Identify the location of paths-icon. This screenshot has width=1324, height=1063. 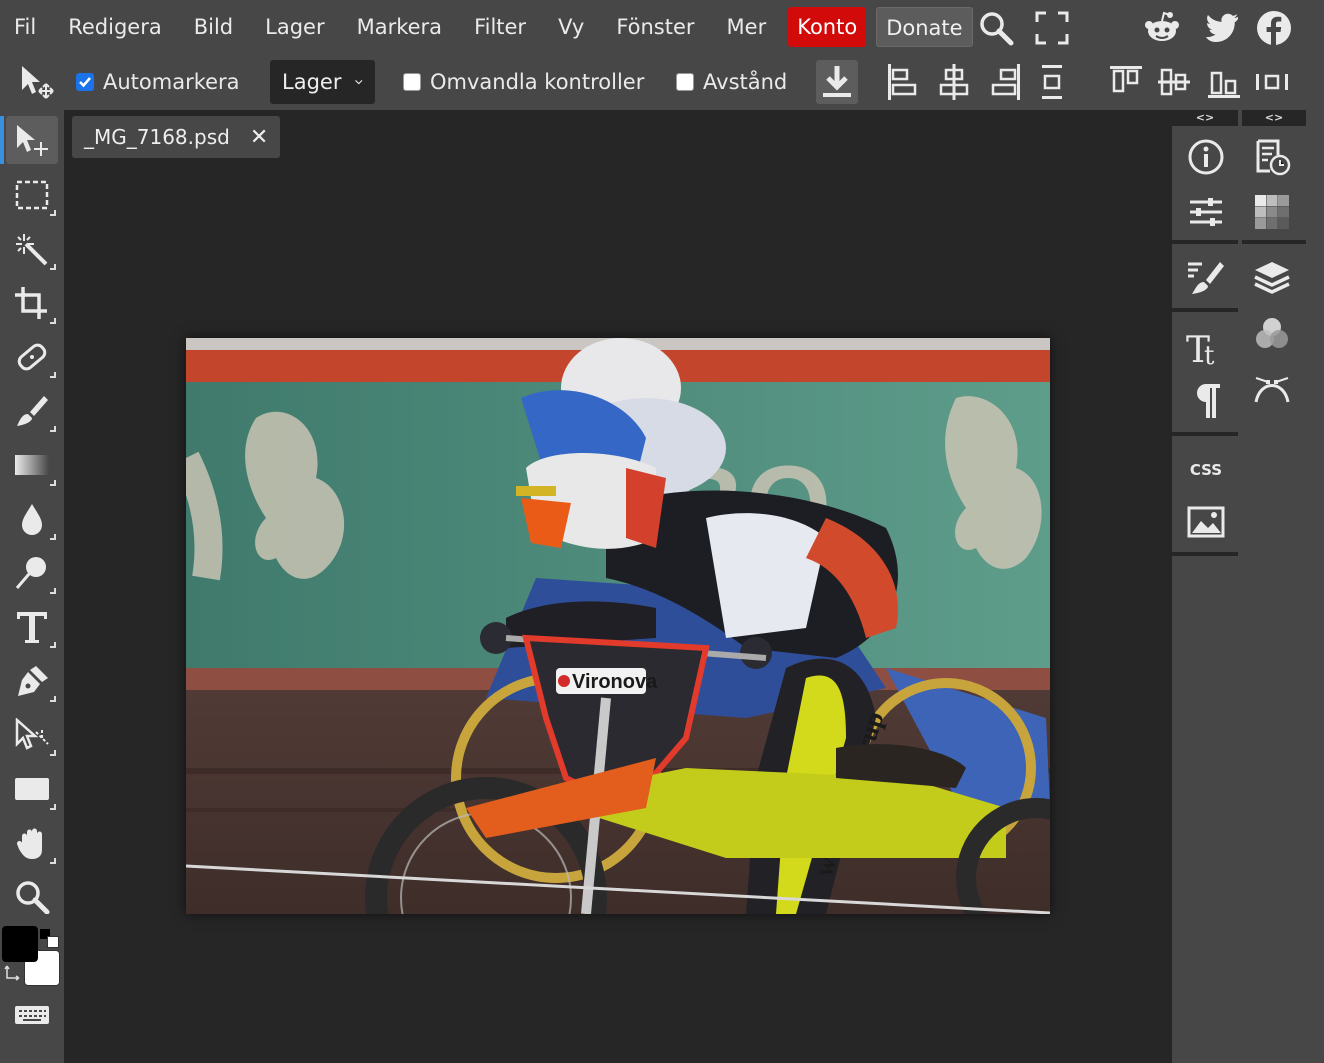
(1272, 388).